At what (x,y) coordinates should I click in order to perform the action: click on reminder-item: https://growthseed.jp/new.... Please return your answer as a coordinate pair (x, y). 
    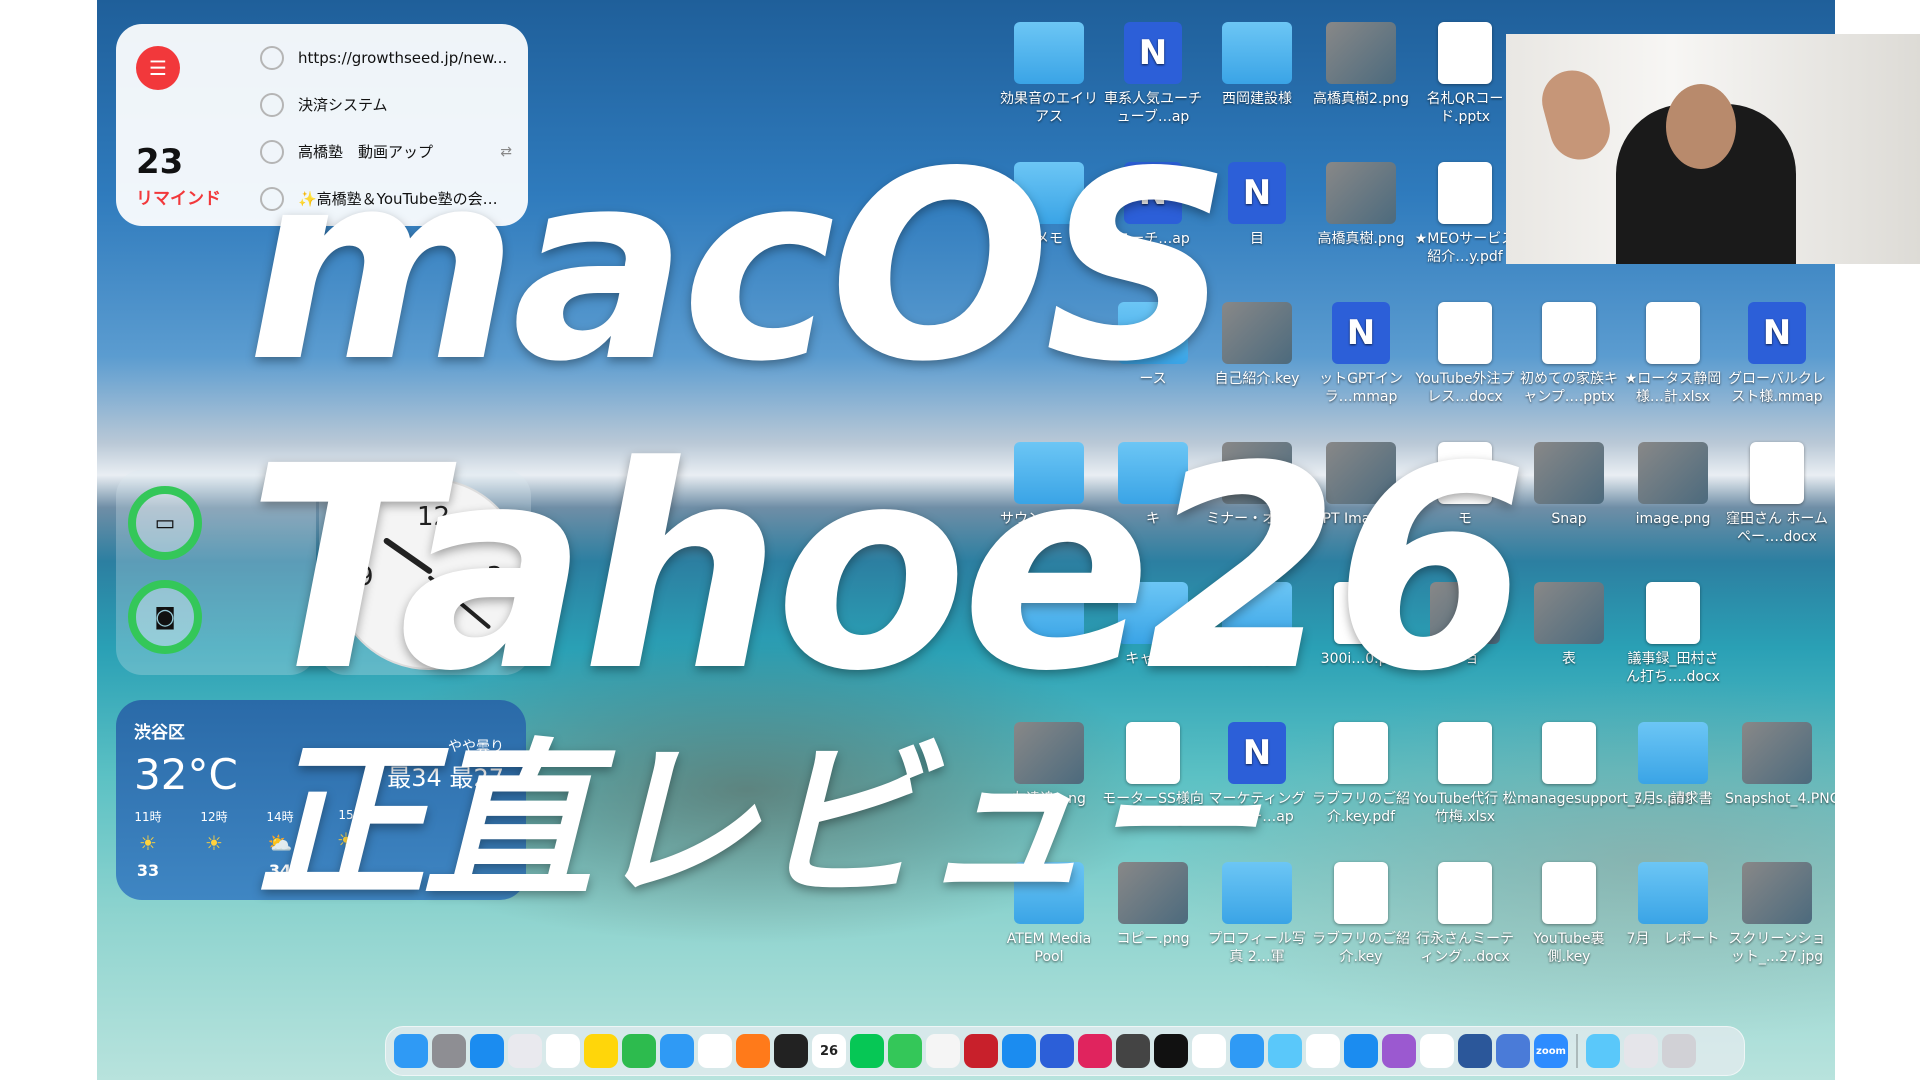
    Looking at the image, I should click on (386, 57).